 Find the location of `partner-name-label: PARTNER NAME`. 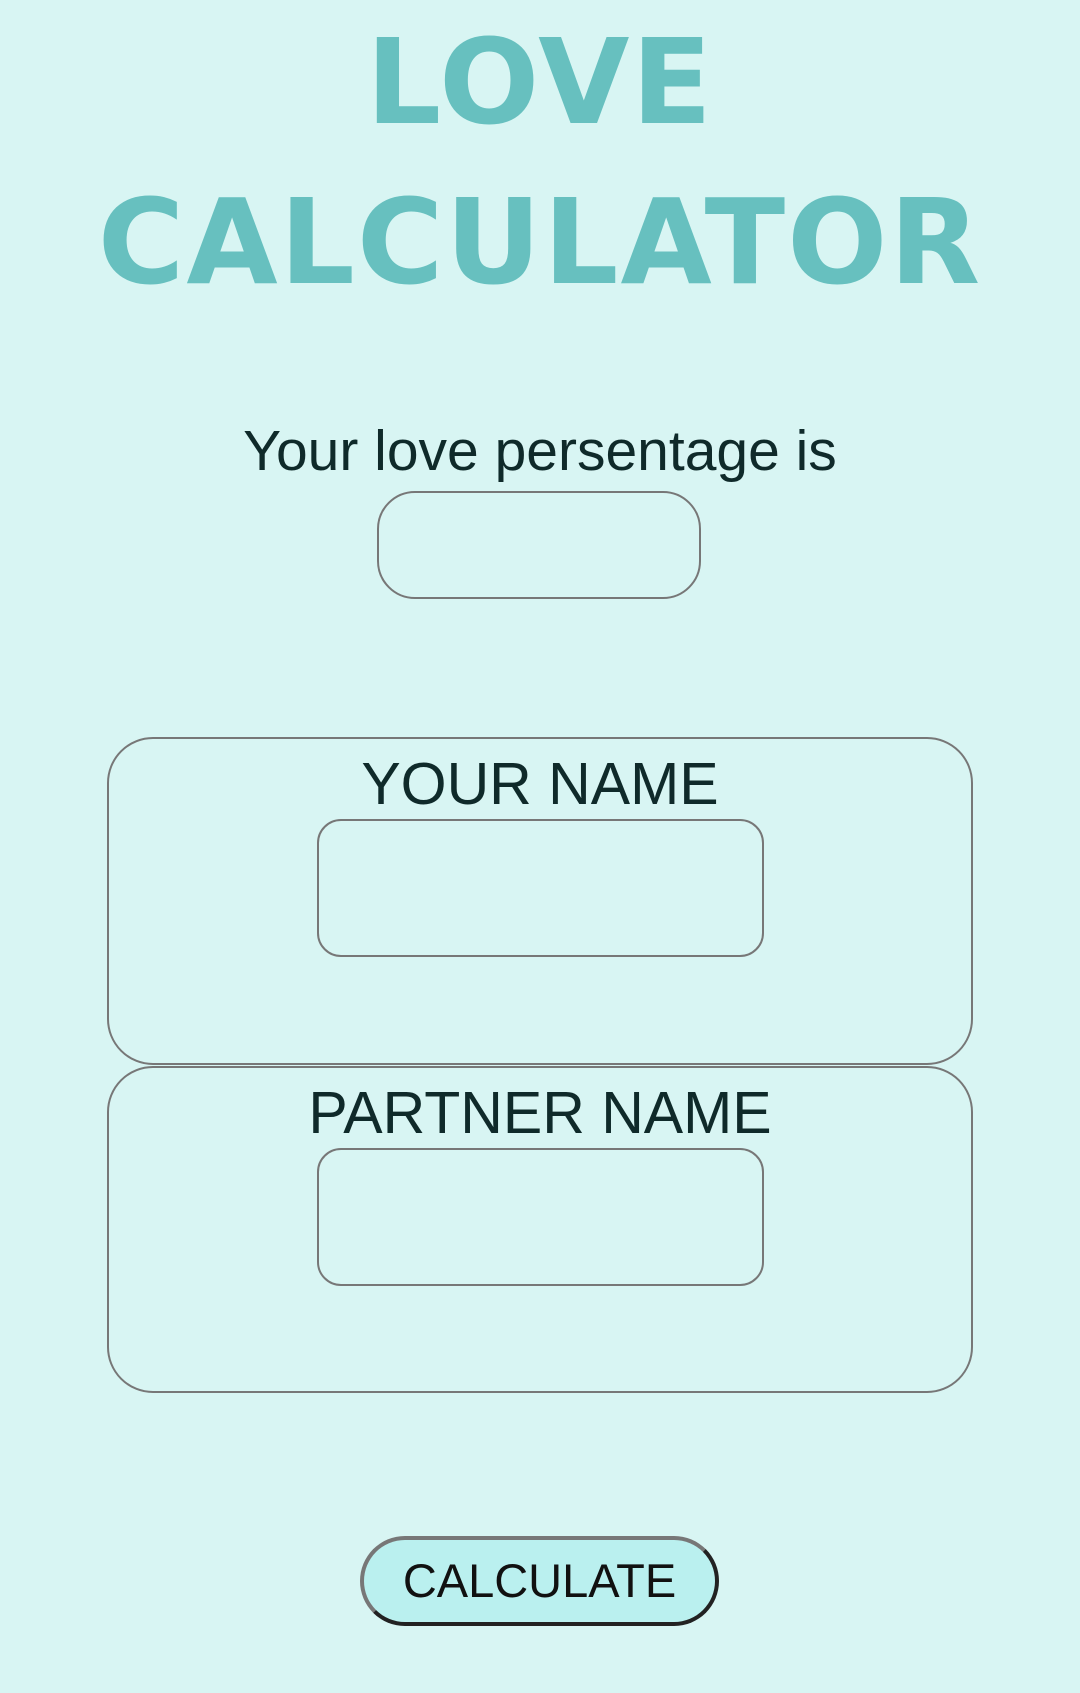

partner-name-label: PARTNER NAME is located at coordinates (540, 1113).